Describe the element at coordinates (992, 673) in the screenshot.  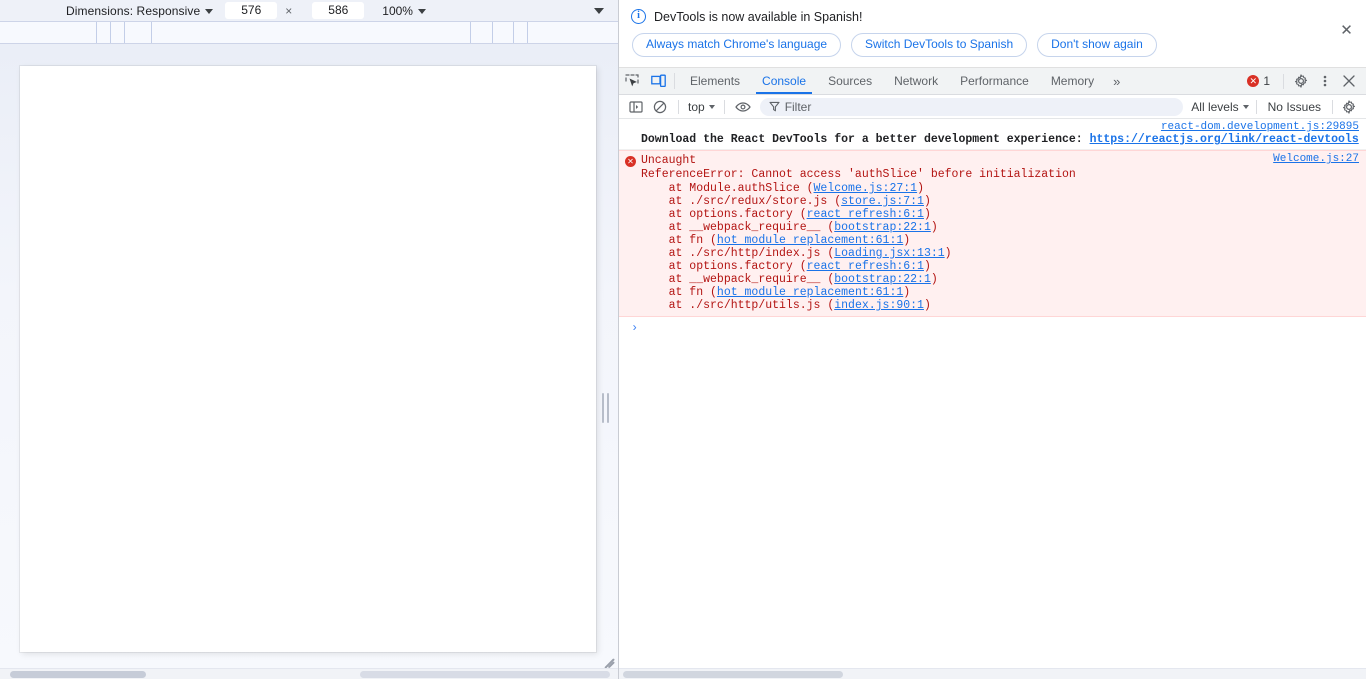
I see `devtools-horizontal-scrollbar` at that location.